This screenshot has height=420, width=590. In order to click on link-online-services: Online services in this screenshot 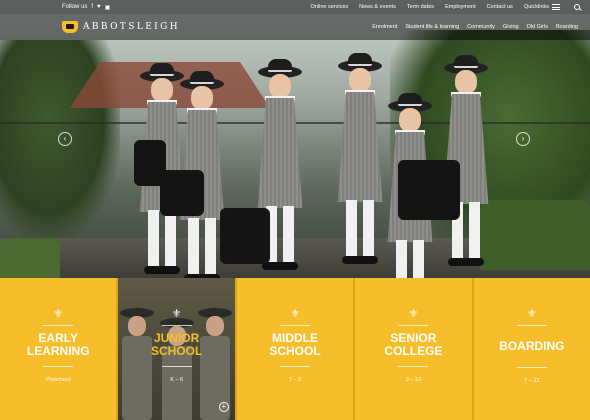, I will do `click(330, 7)`.